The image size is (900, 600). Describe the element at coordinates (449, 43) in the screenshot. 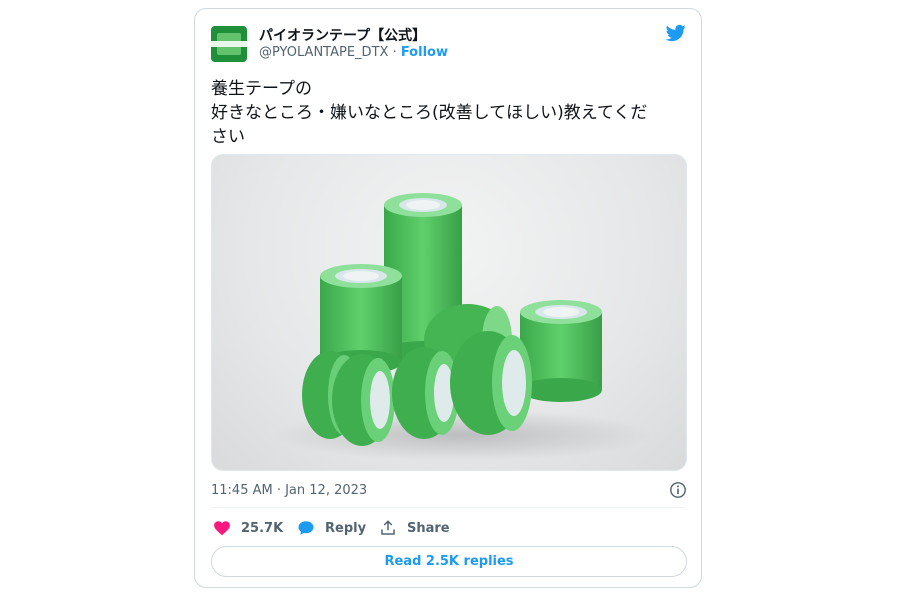

I see `tweet-header: パイオランテープ【公式】 @PYOLANTAPE_DTX · Follow` at that location.